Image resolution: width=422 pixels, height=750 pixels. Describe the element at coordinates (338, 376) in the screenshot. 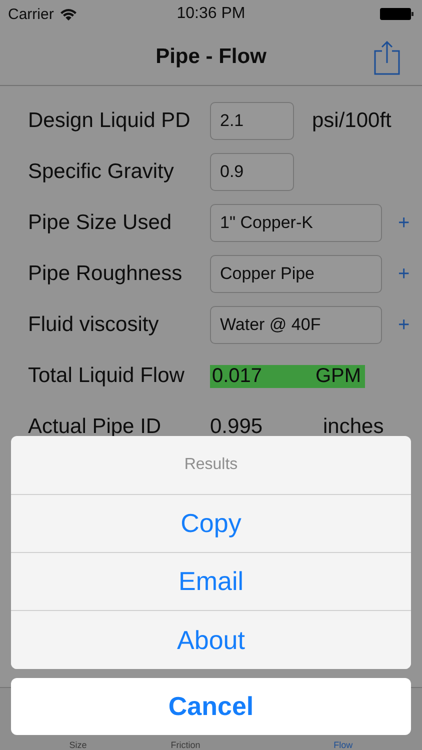

I see `unit-label: GPM` at that location.